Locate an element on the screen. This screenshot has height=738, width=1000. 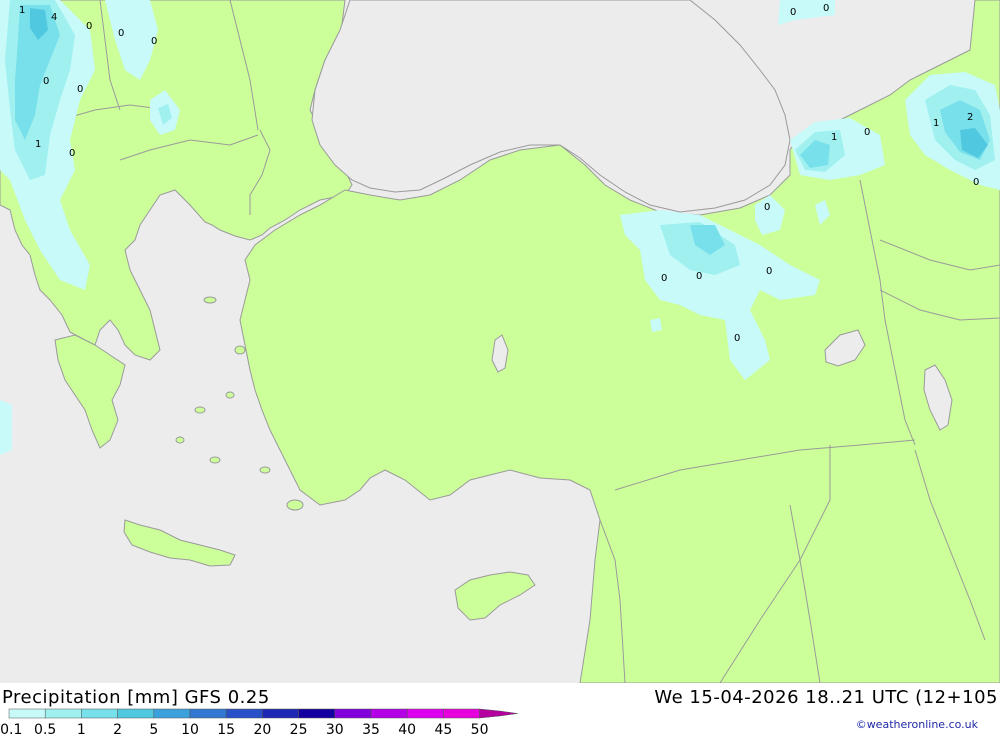
legend-tick-label: 45 is located at coordinates (443, 730).